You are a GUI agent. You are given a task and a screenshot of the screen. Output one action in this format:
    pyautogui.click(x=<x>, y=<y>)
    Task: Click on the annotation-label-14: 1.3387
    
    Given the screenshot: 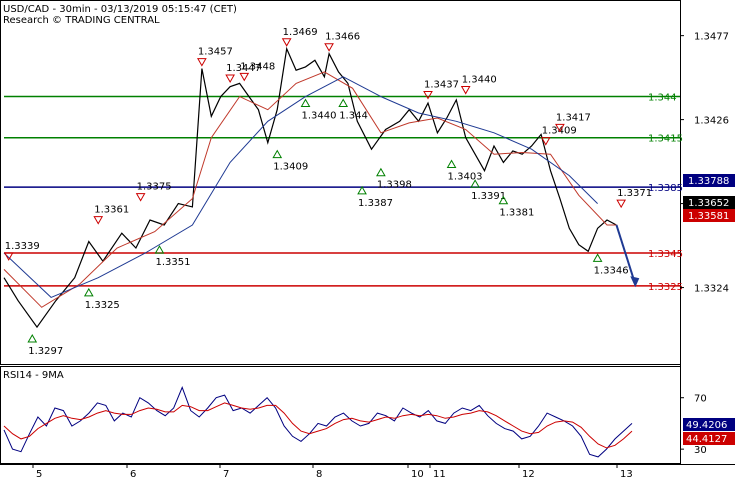 What is the action you would take?
    pyautogui.click(x=375, y=203)
    